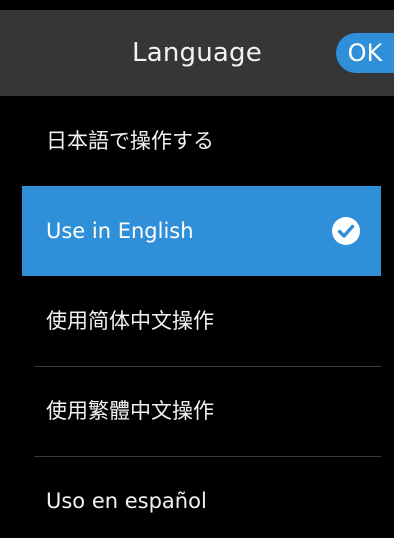 The height and width of the screenshot is (538, 403). What do you see at coordinates (126, 501) in the screenshot?
I see `language-label: Uso en español` at bounding box center [126, 501].